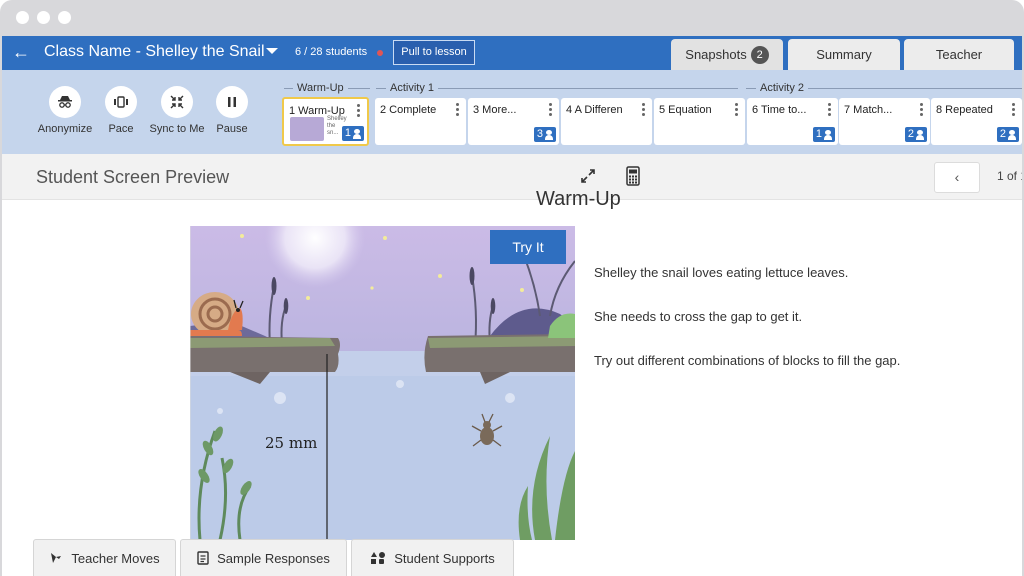 This screenshot has width=1024, height=576. Describe the element at coordinates (1009, 176) in the screenshot. I see `page-indicator: 1 of 1` at that location.